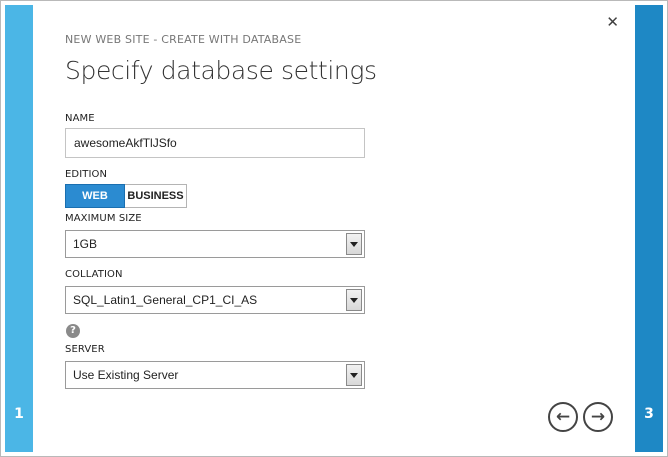 The width and height of the screenshot is (668, 457). What do you see at coordinates (19, 414) in the screenshot?
I see `step-number-left: 1` at bounding box center [19, 414].